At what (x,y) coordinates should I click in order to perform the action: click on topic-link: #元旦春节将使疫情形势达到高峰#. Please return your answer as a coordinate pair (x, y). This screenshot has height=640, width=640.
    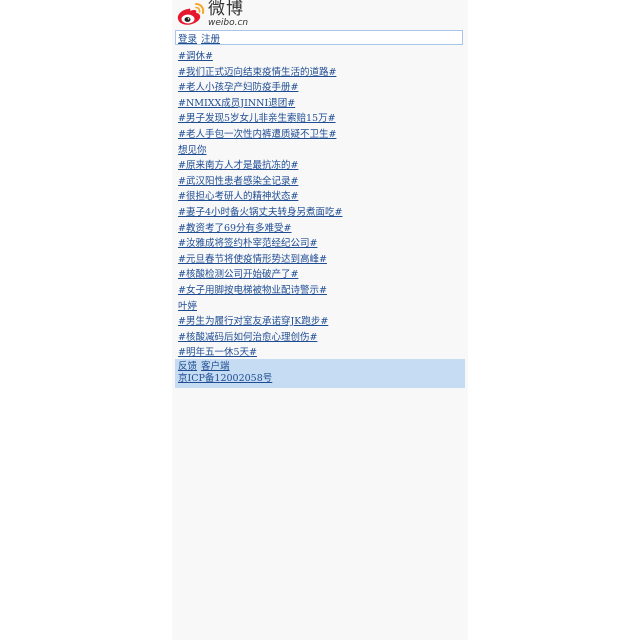
    Looking at the image, I should click on (252, 259).